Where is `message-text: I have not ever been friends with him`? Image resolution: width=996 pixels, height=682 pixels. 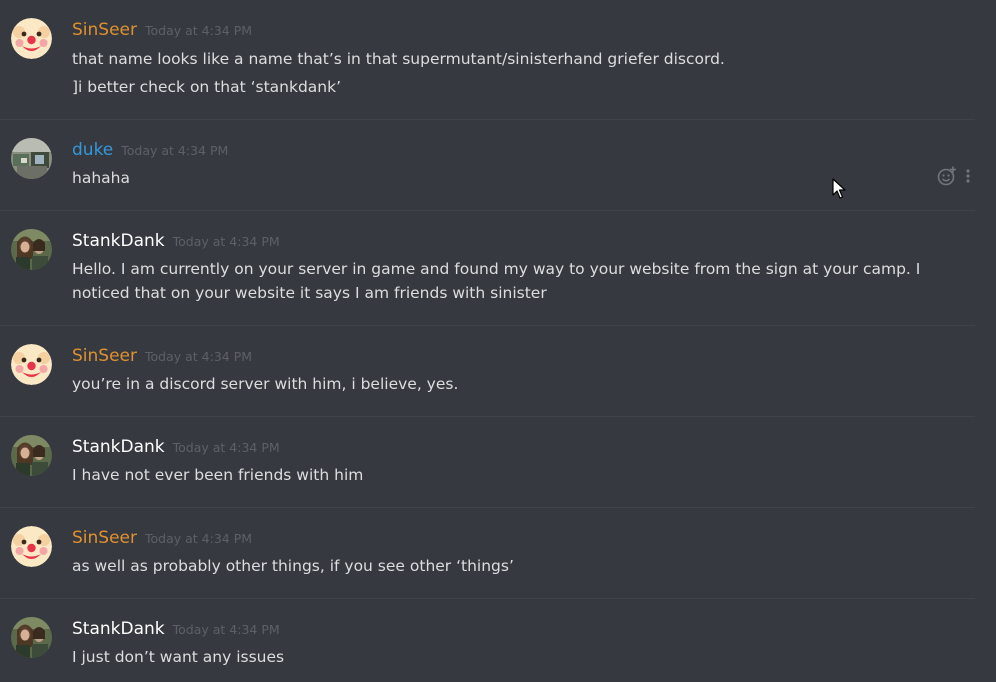 message-text: I have not ever been friends with him is located at coordinates (218, 475).